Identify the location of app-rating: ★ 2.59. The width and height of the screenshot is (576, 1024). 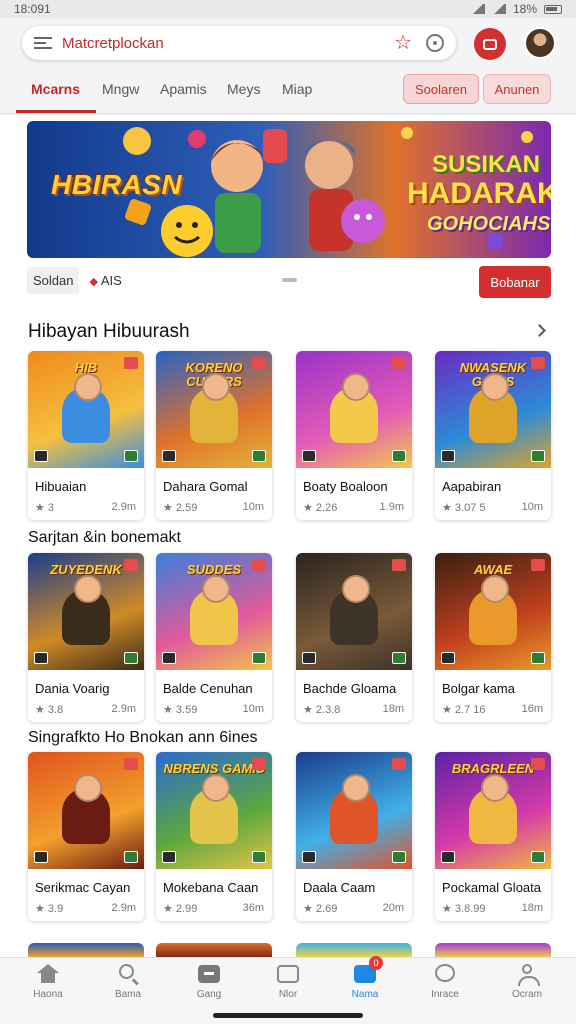
(180, 508).